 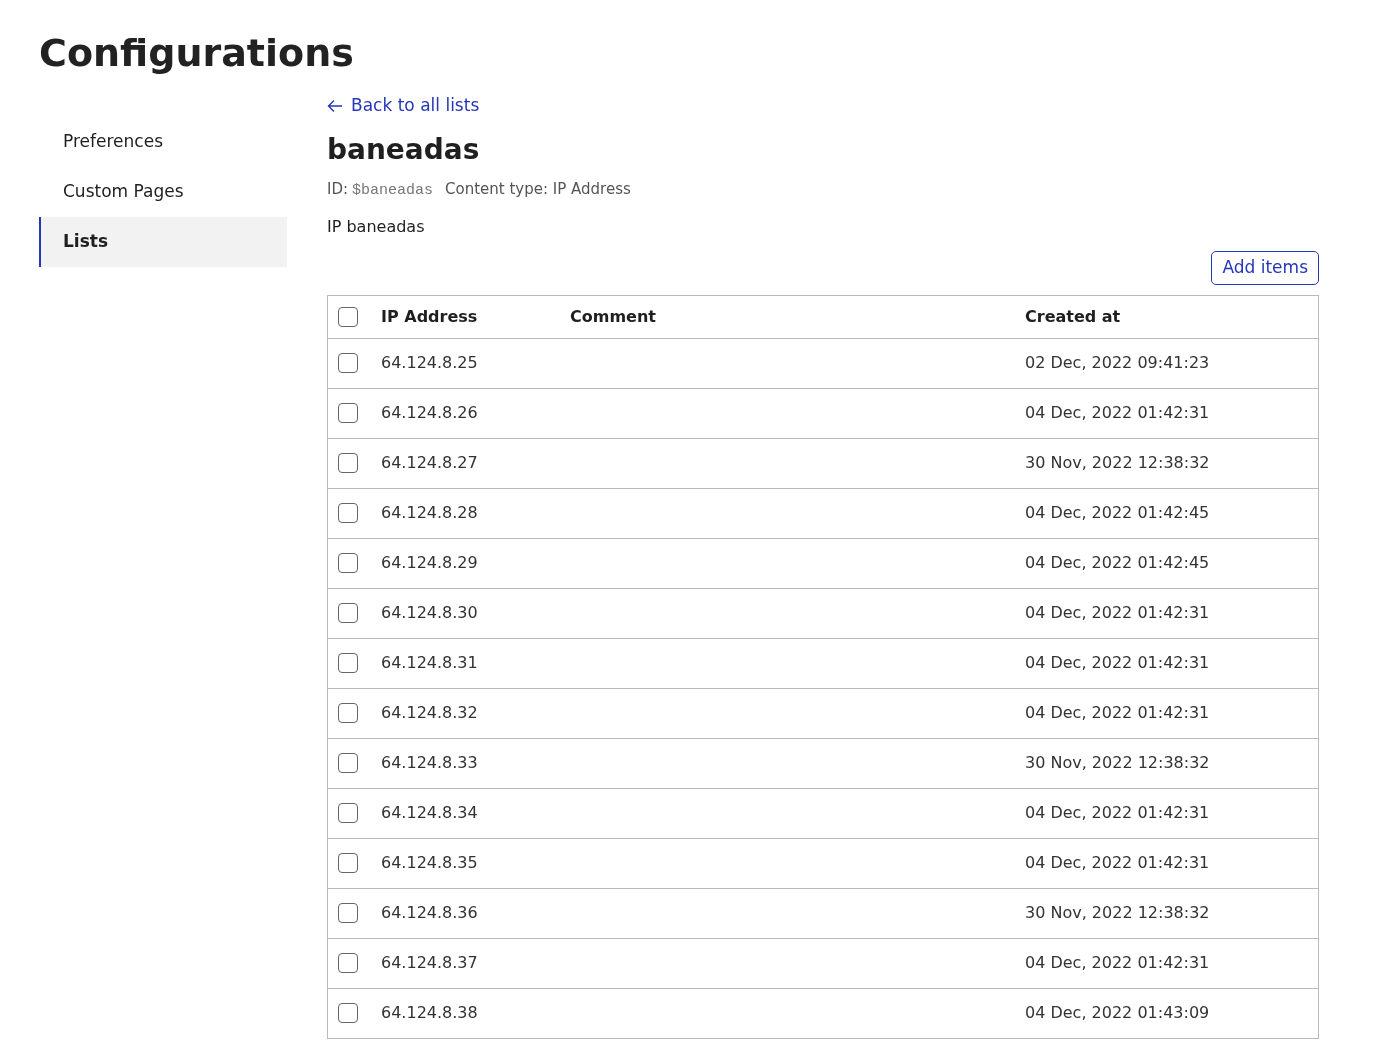 What do you see at coordinates (823, 106) in the screenshot?
I see `back-link: Back to all lists` at bounding box center [823, 106].